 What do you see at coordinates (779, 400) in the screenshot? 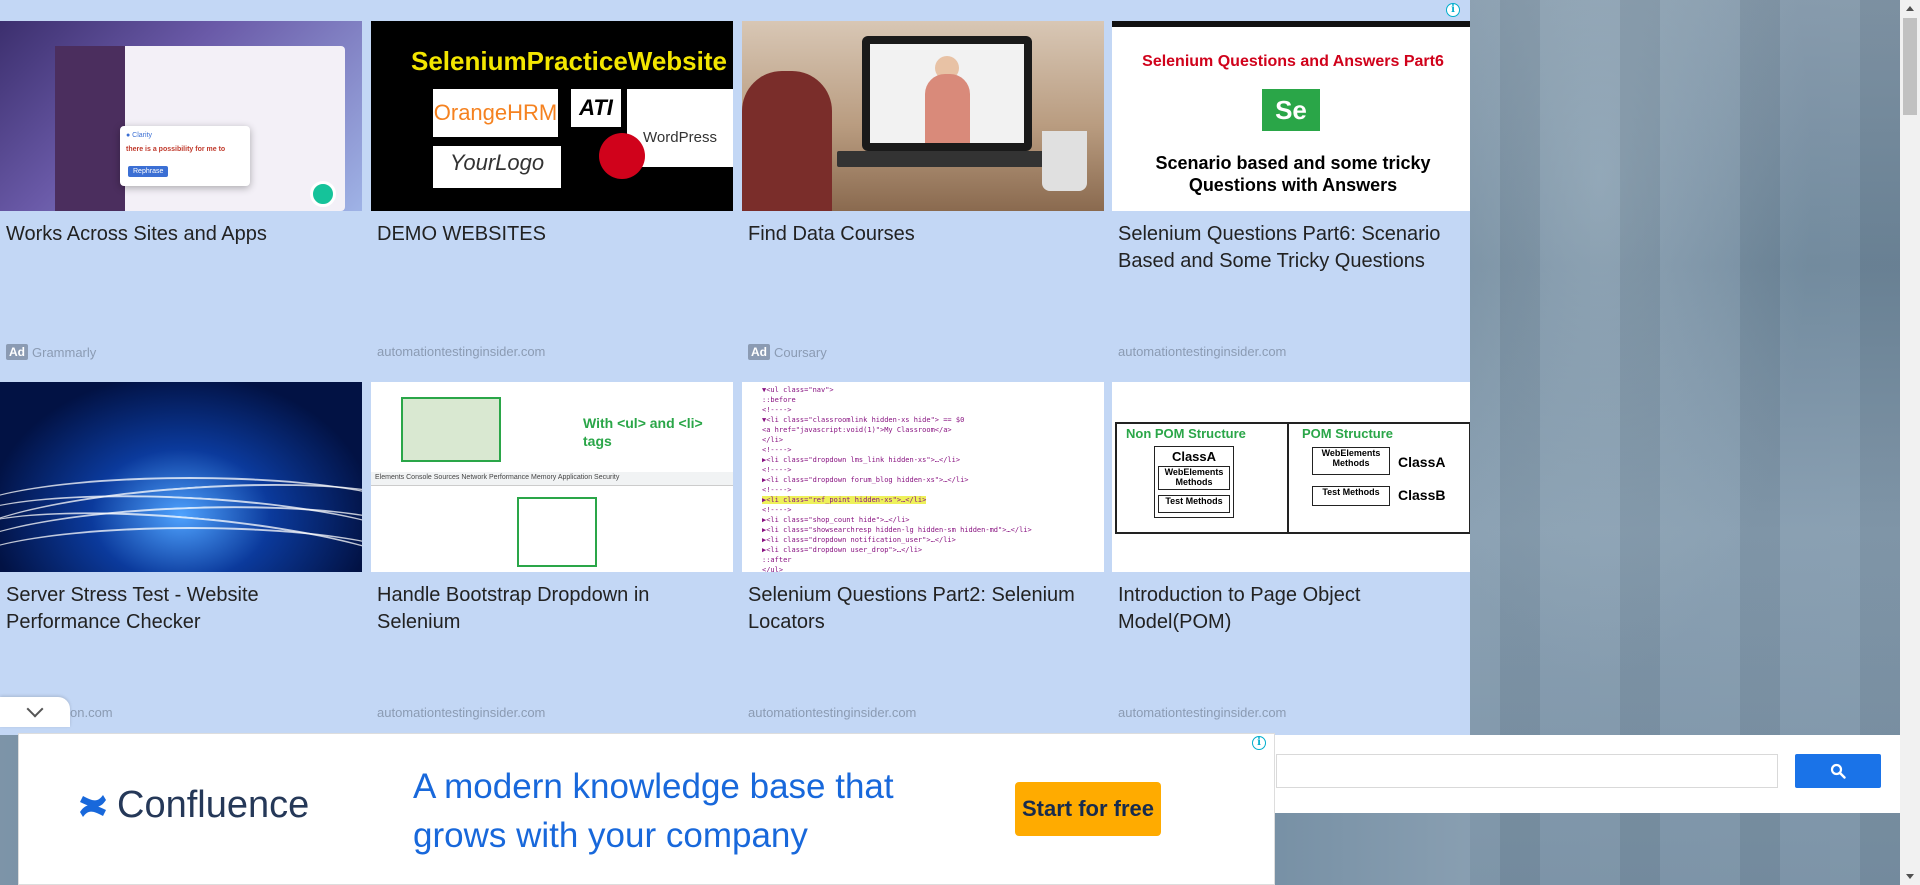
I see `code-line: ::before` at bounding box center [779, 400].